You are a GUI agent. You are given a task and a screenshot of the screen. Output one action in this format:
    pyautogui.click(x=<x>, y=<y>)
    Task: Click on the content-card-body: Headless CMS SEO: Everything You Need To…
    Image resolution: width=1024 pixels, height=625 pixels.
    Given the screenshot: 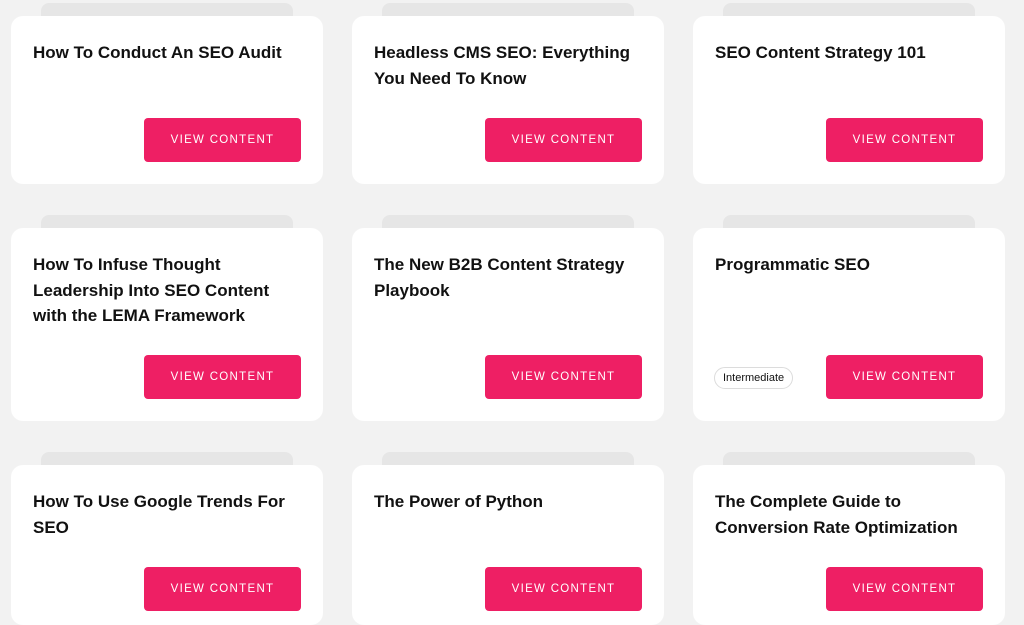 What is the action you would take?
    pyautogui.click(x=508, y=100)
    